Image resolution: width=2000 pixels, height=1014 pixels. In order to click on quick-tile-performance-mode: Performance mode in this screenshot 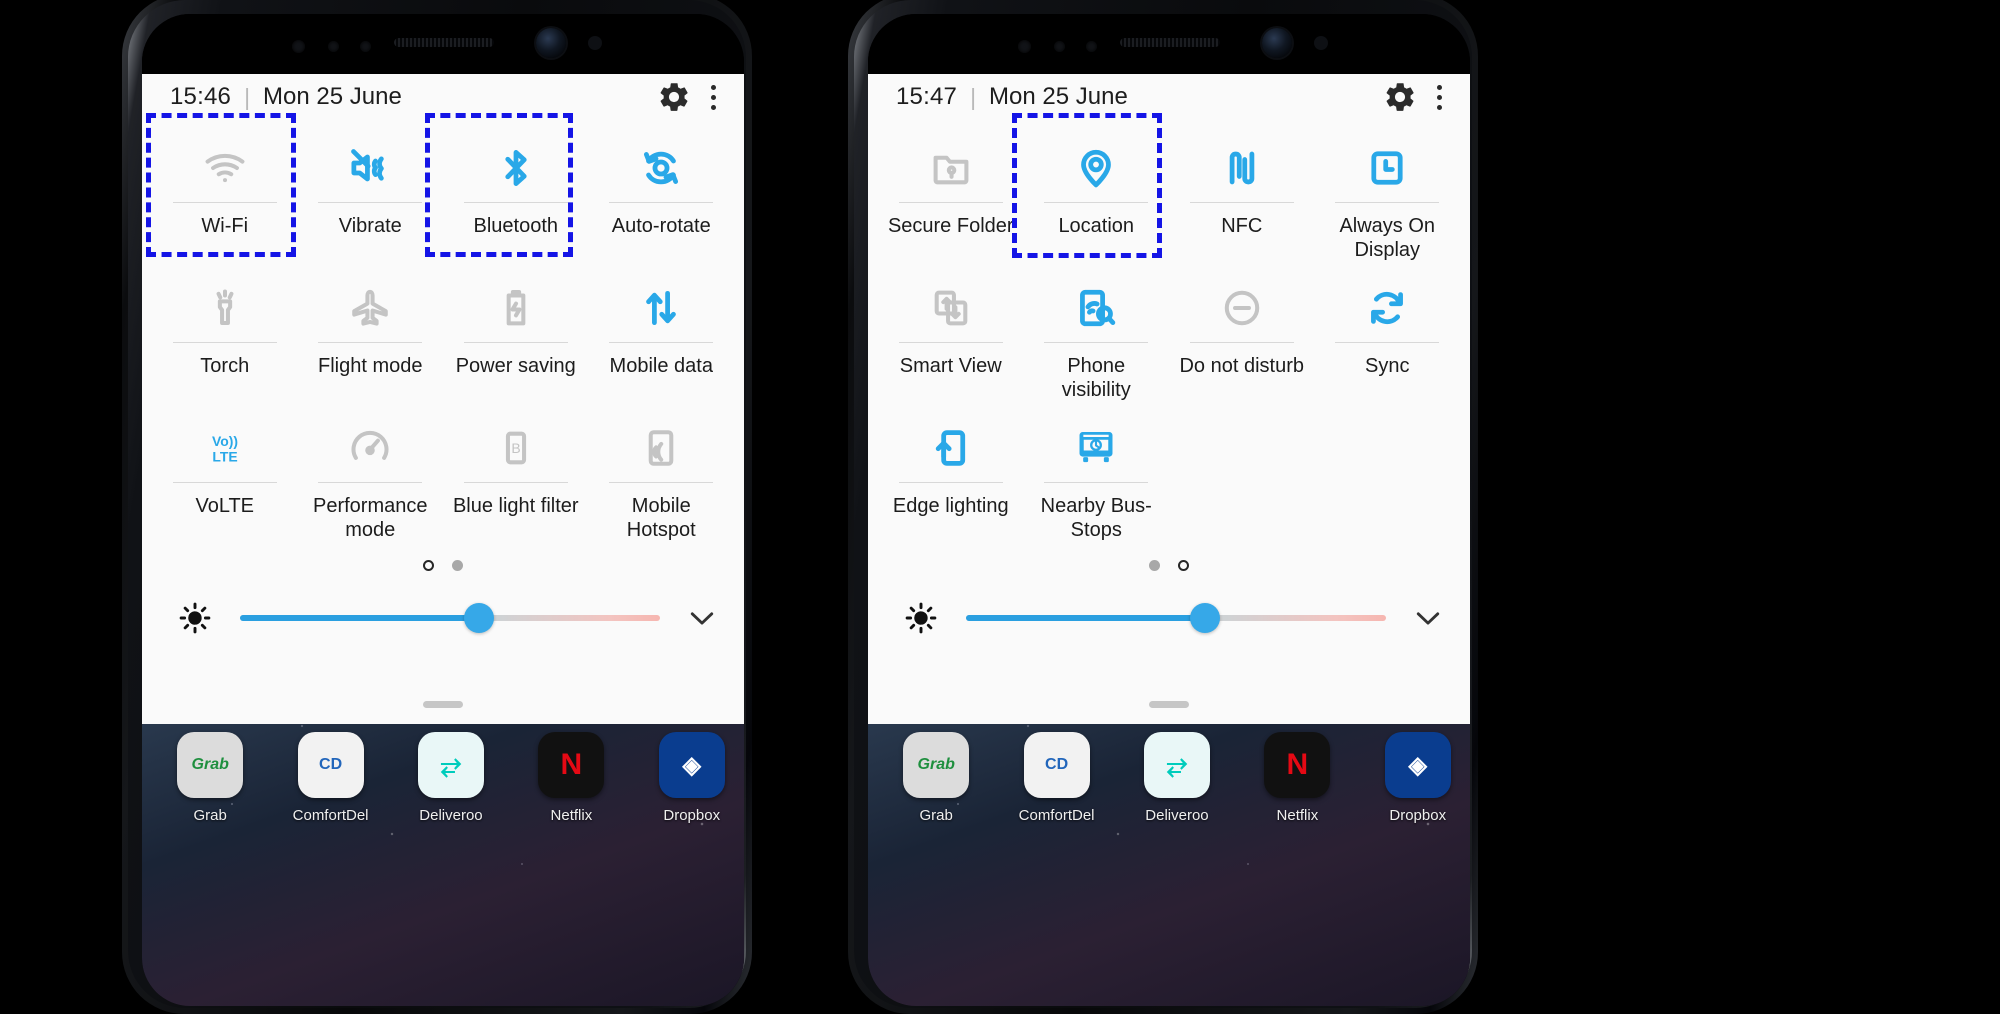, I will do `click(371, 478)`.